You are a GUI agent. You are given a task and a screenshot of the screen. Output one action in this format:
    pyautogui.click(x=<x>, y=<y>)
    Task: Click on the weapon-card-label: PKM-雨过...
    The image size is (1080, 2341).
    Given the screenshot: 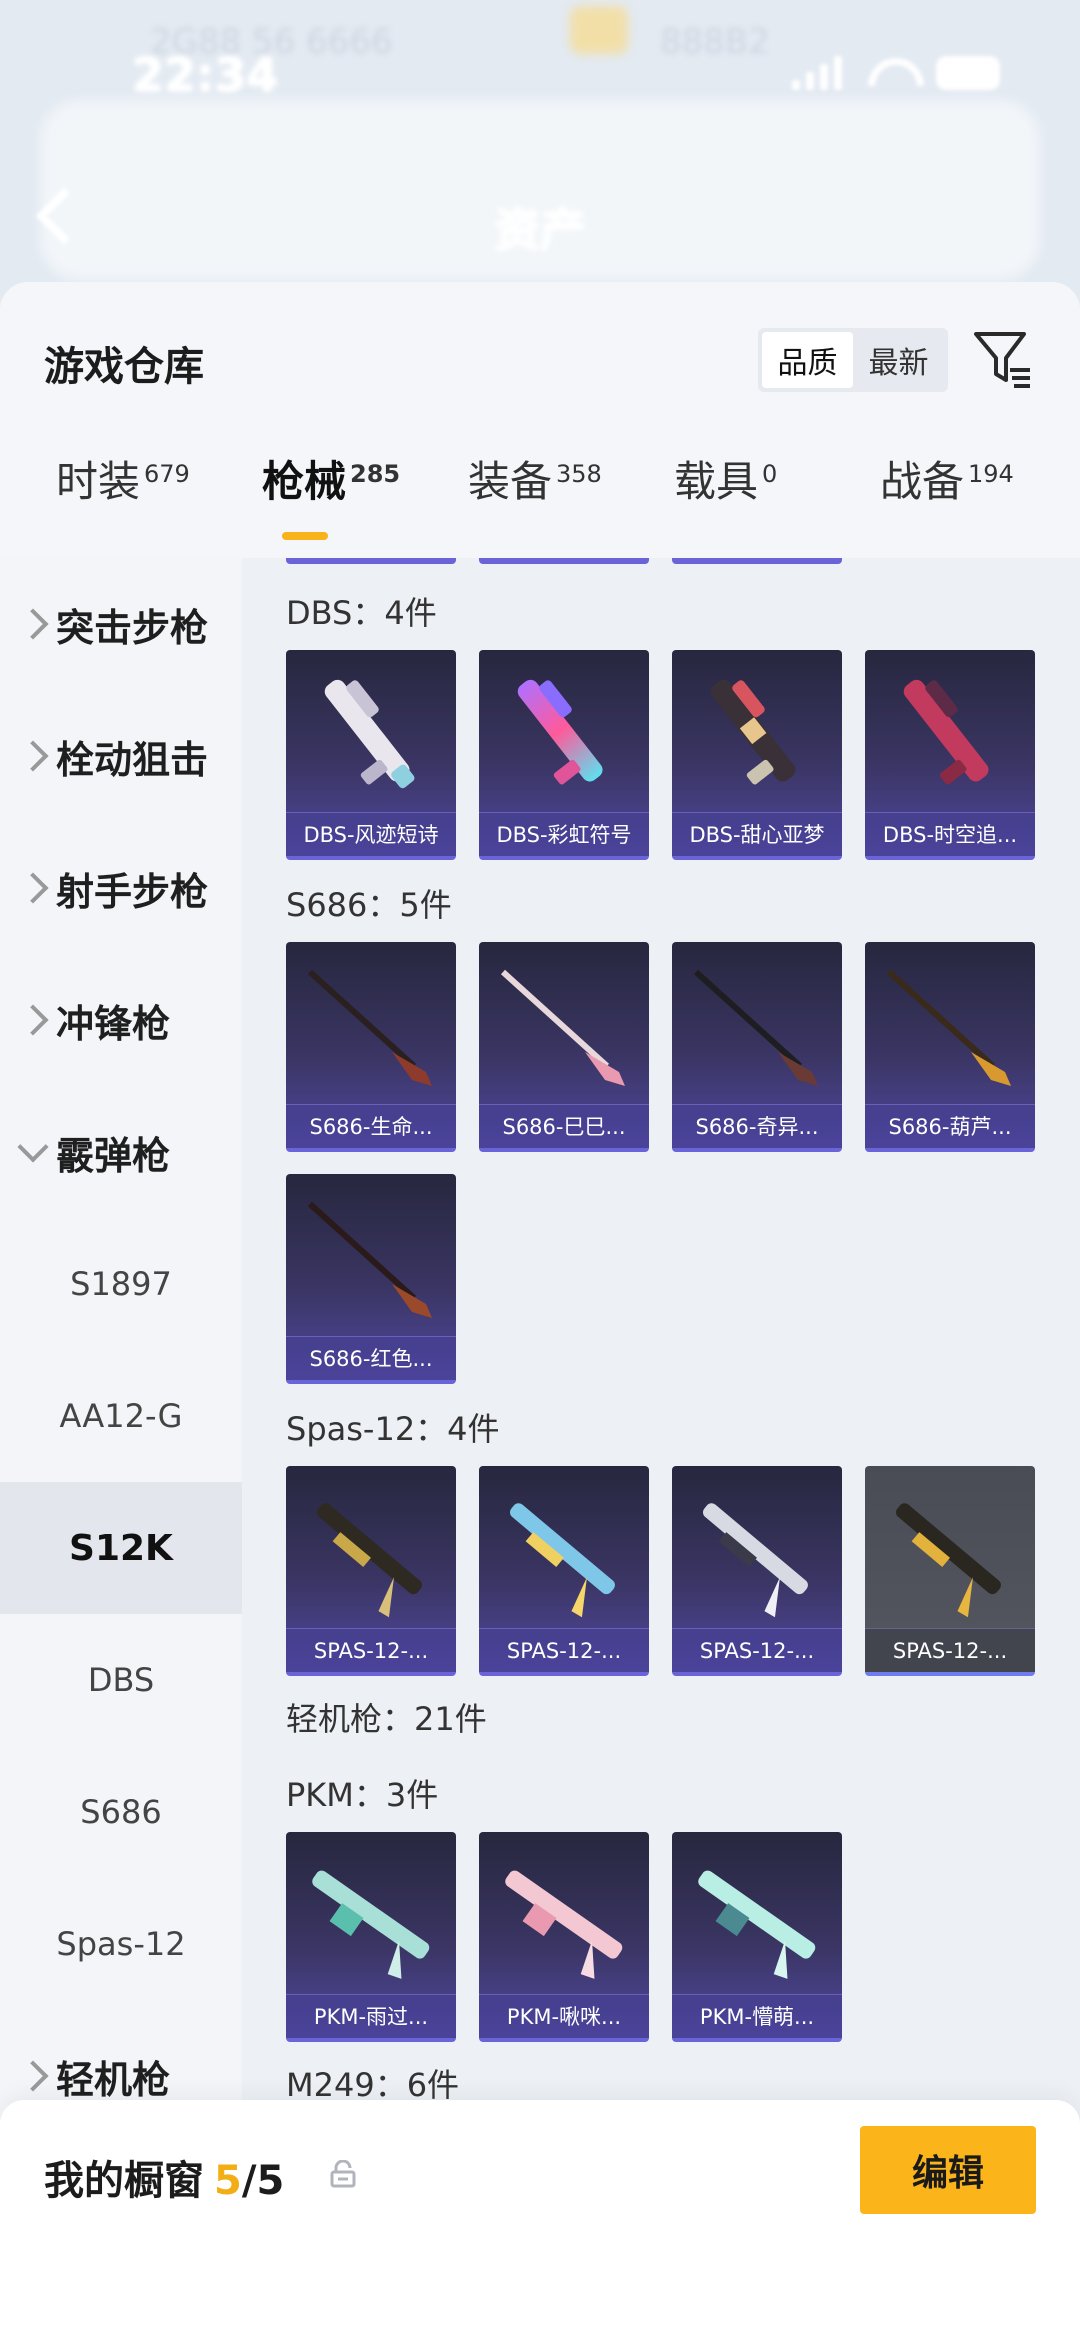 What is the action you would take?
    pyautogui.click(x=371, y=2016)
    